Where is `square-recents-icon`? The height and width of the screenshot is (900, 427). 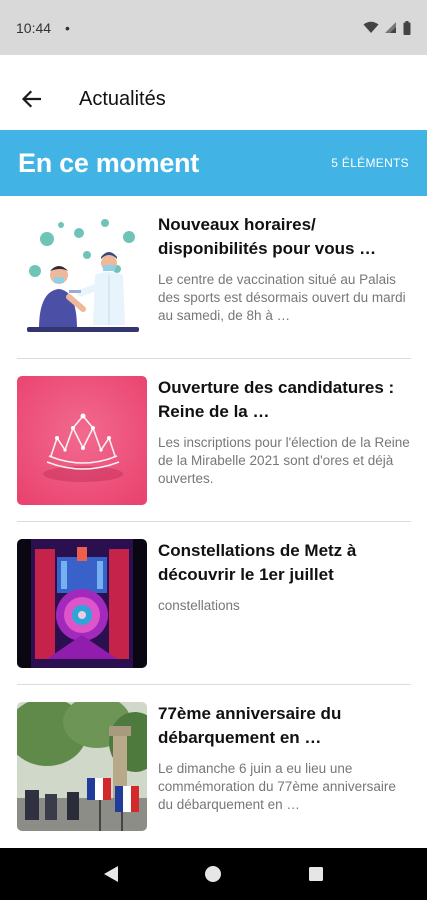
square-recents-icon is located at coordinates (315, 874).